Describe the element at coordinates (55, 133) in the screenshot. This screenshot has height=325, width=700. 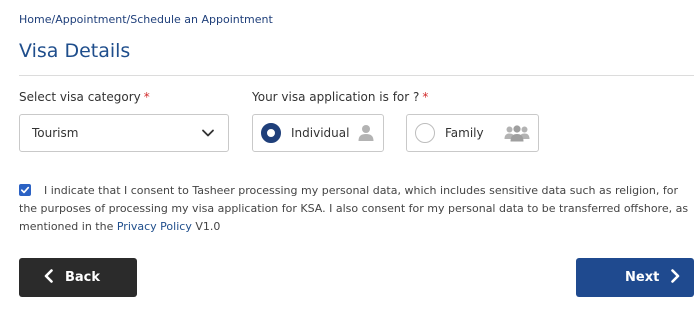
I see `visa-category-value: Tourism` at that location.